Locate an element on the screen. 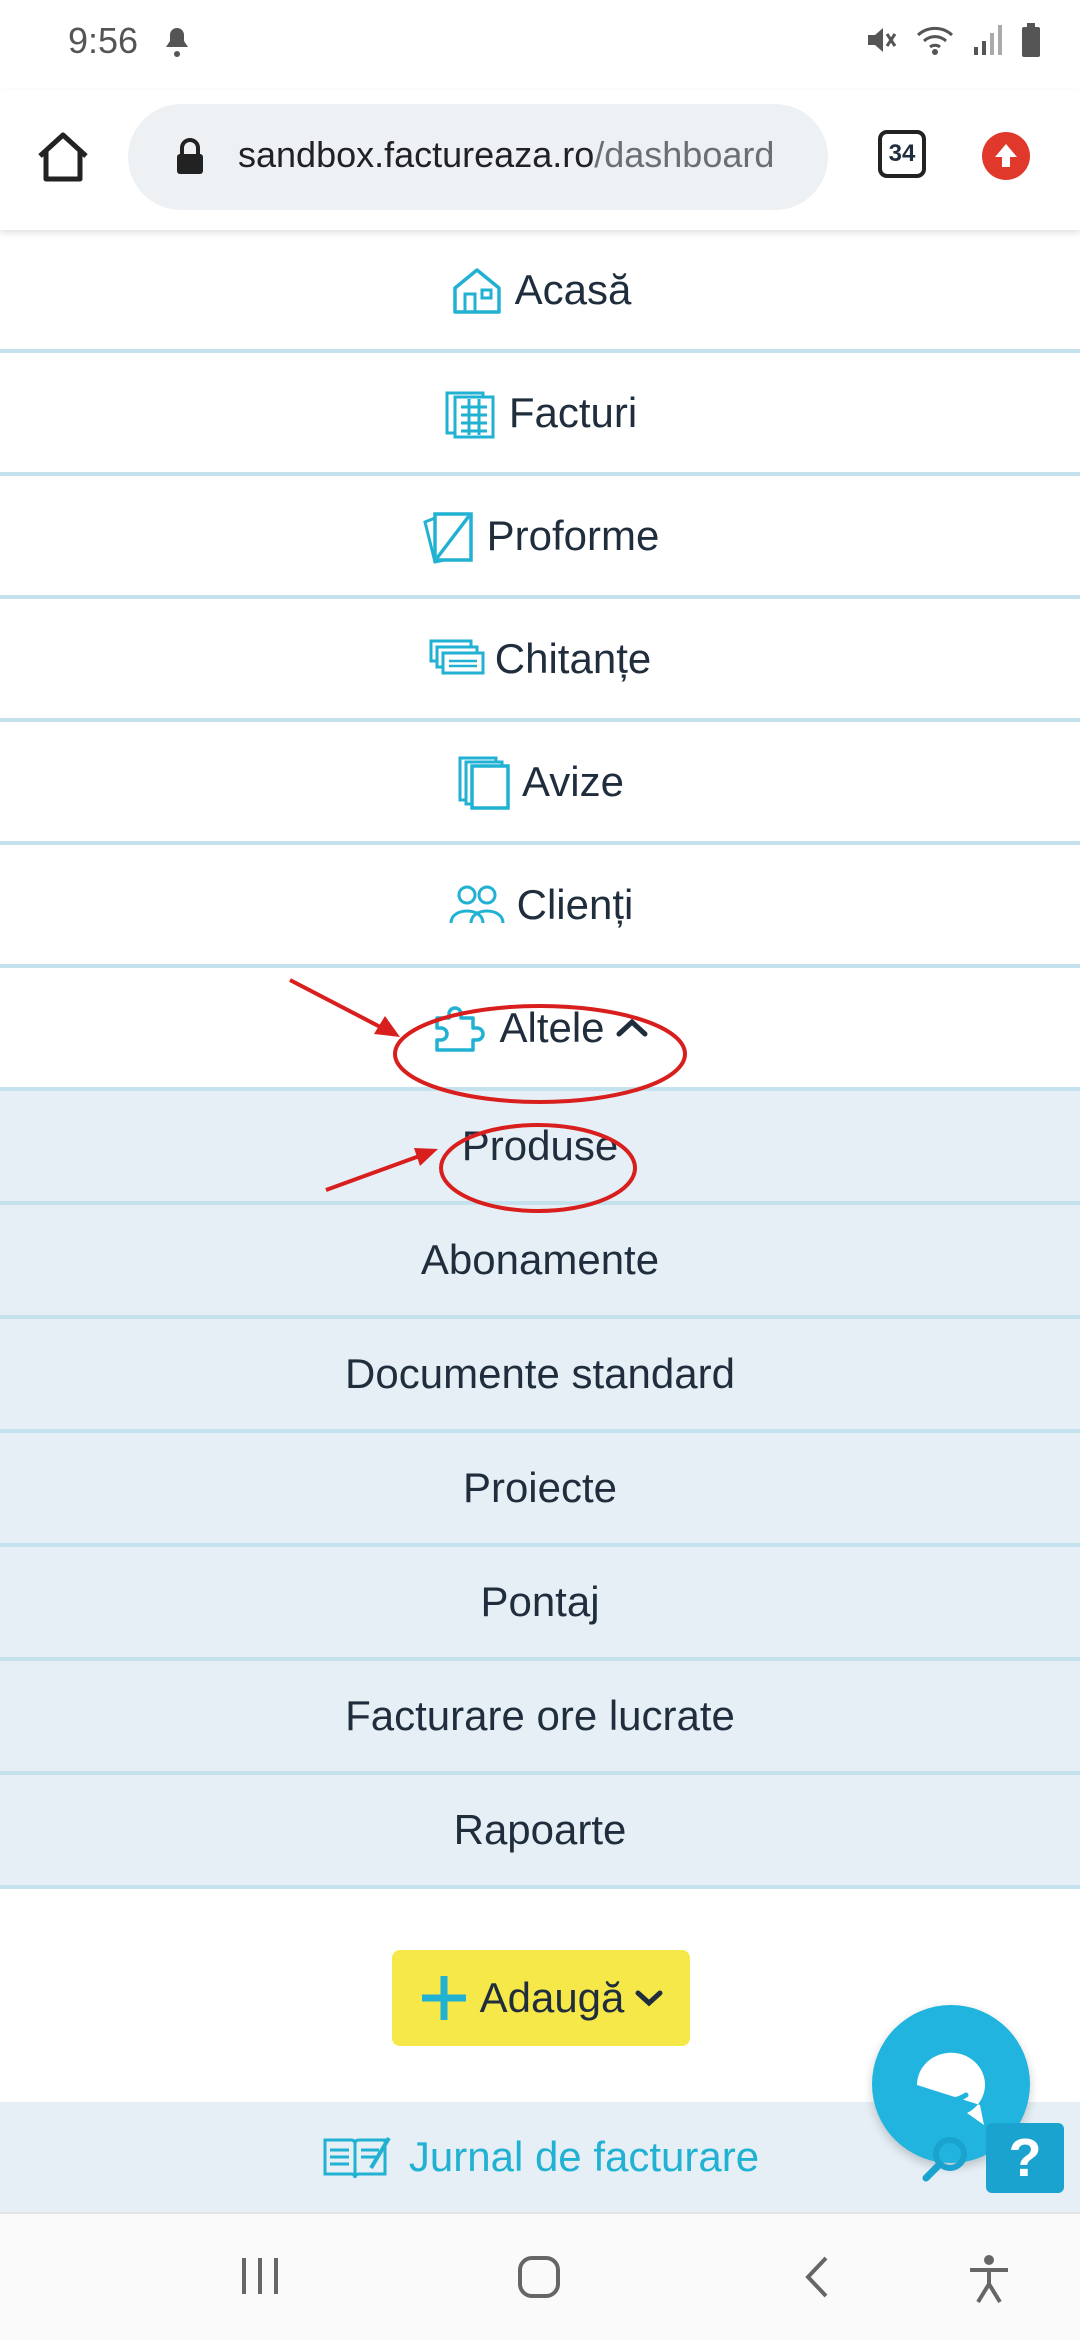  proforma-icon is located at coordinates (447, 537).